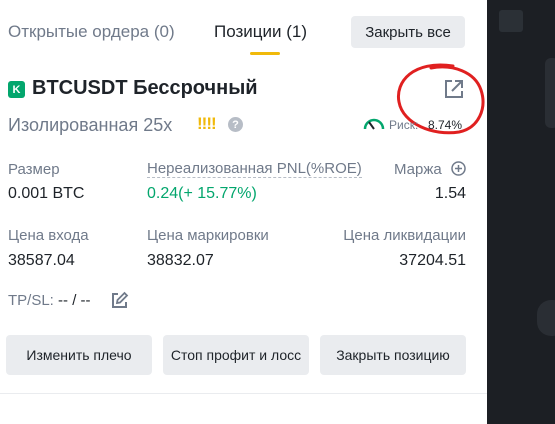 This screenshot has height=424, width=555. I want to click on margin-mode-label: Изолированная 25x, so click(90, 125).